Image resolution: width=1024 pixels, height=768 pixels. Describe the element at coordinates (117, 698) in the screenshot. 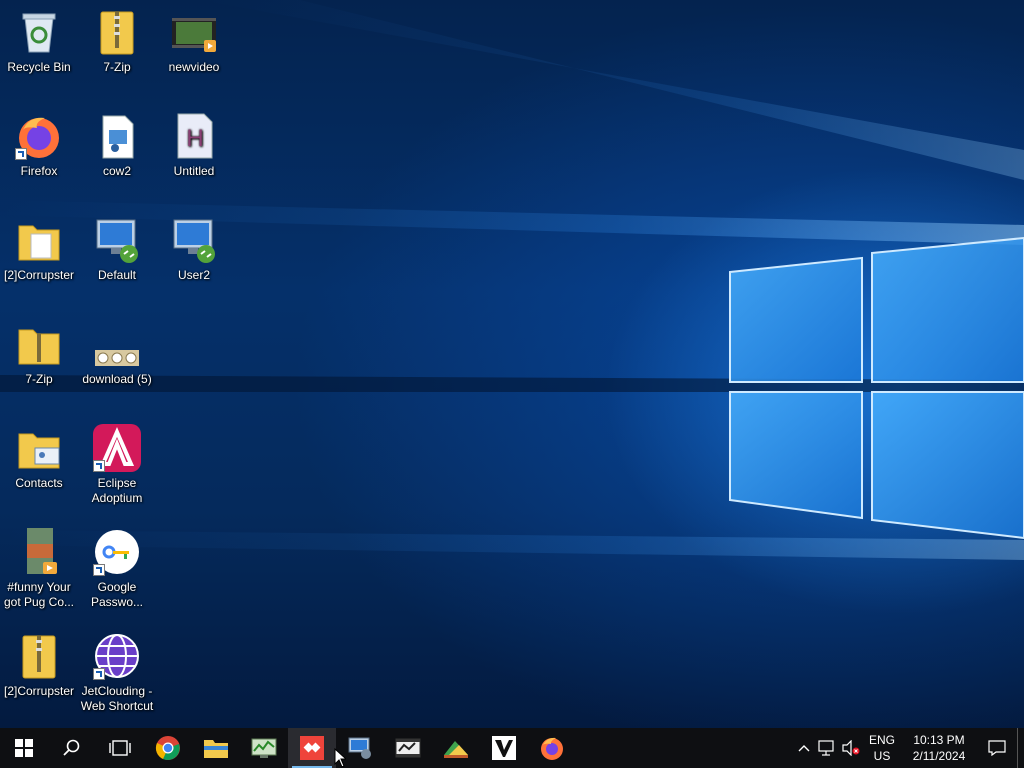

I see `icon-label: JetClouding - Web Shortcut` at that location.